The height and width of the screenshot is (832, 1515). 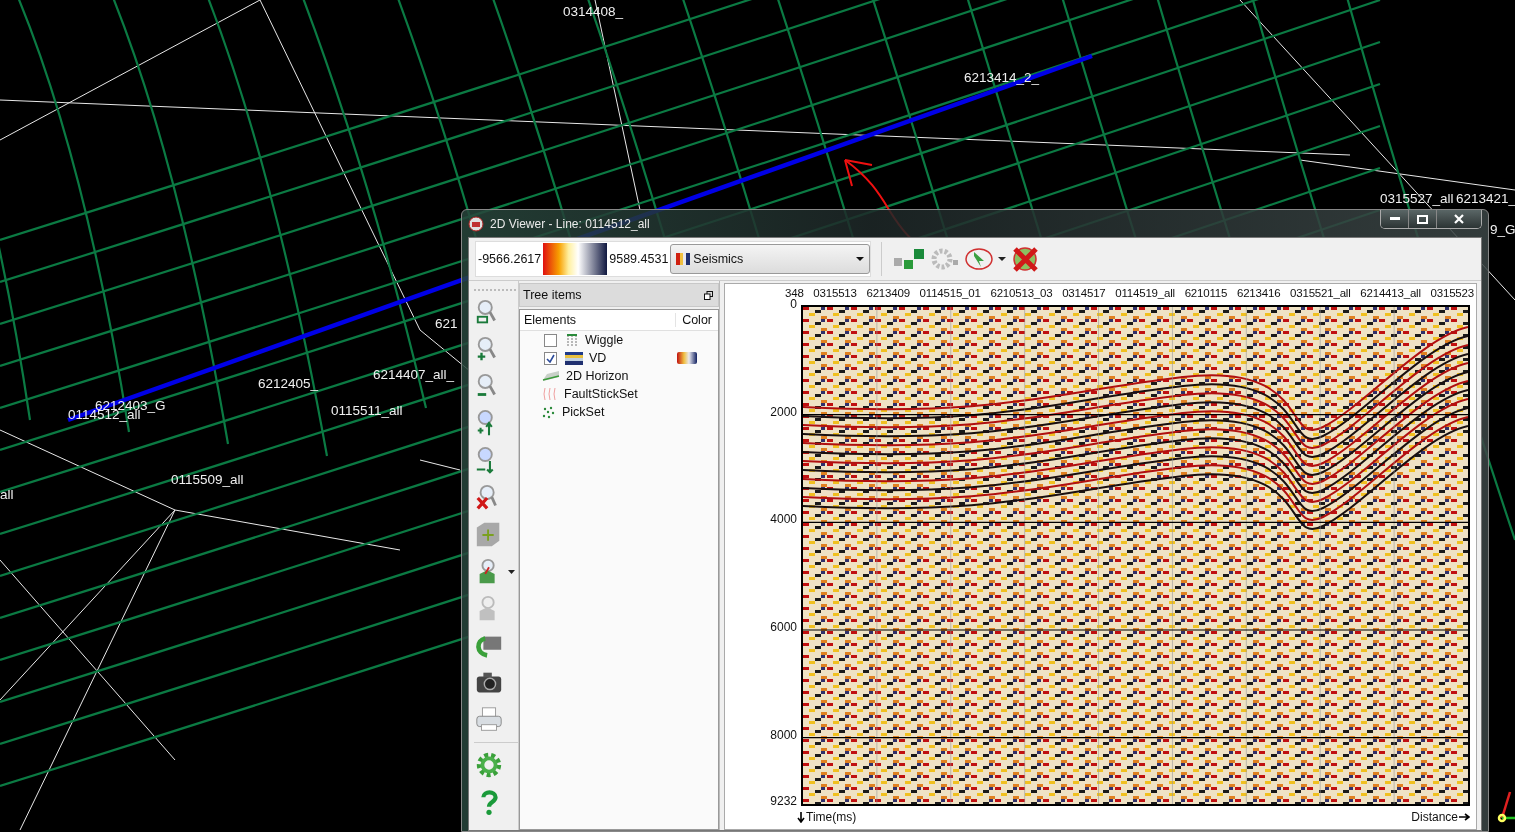 What do you see at coordinates (574, 358) in the screenshot?
I see `density-icon` at bounding box center [574, 358].